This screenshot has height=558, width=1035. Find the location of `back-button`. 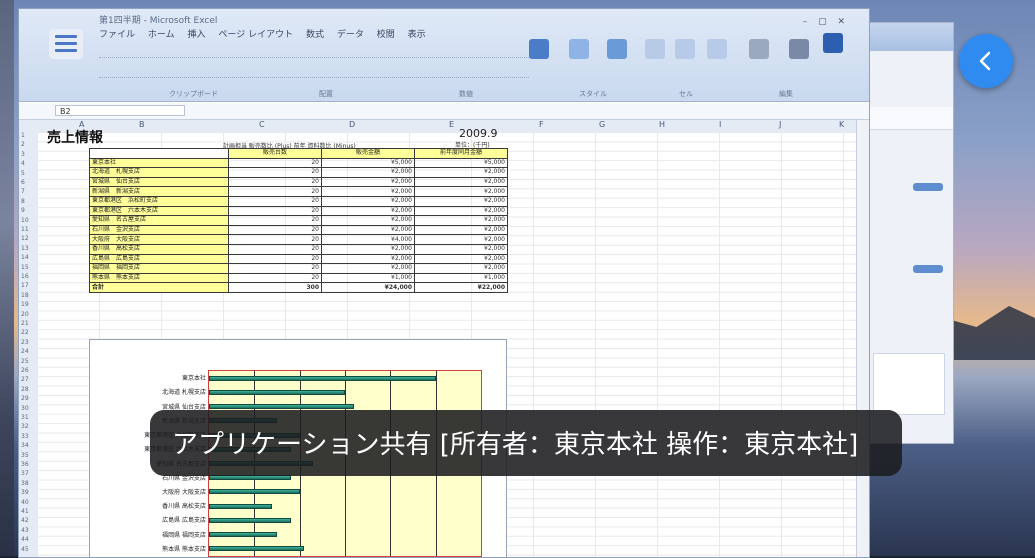

back-button is located at coordinates (986, 61).